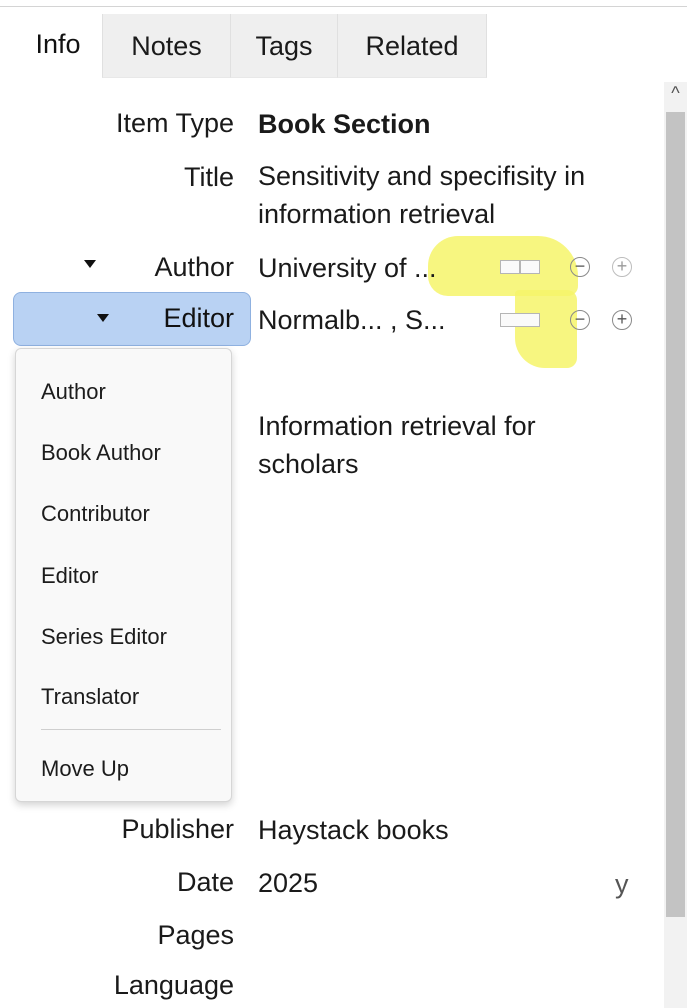  Describe the element at coordinates (69, 576) in the screenshot. I see `menu-item-editor: Editor` at that location.